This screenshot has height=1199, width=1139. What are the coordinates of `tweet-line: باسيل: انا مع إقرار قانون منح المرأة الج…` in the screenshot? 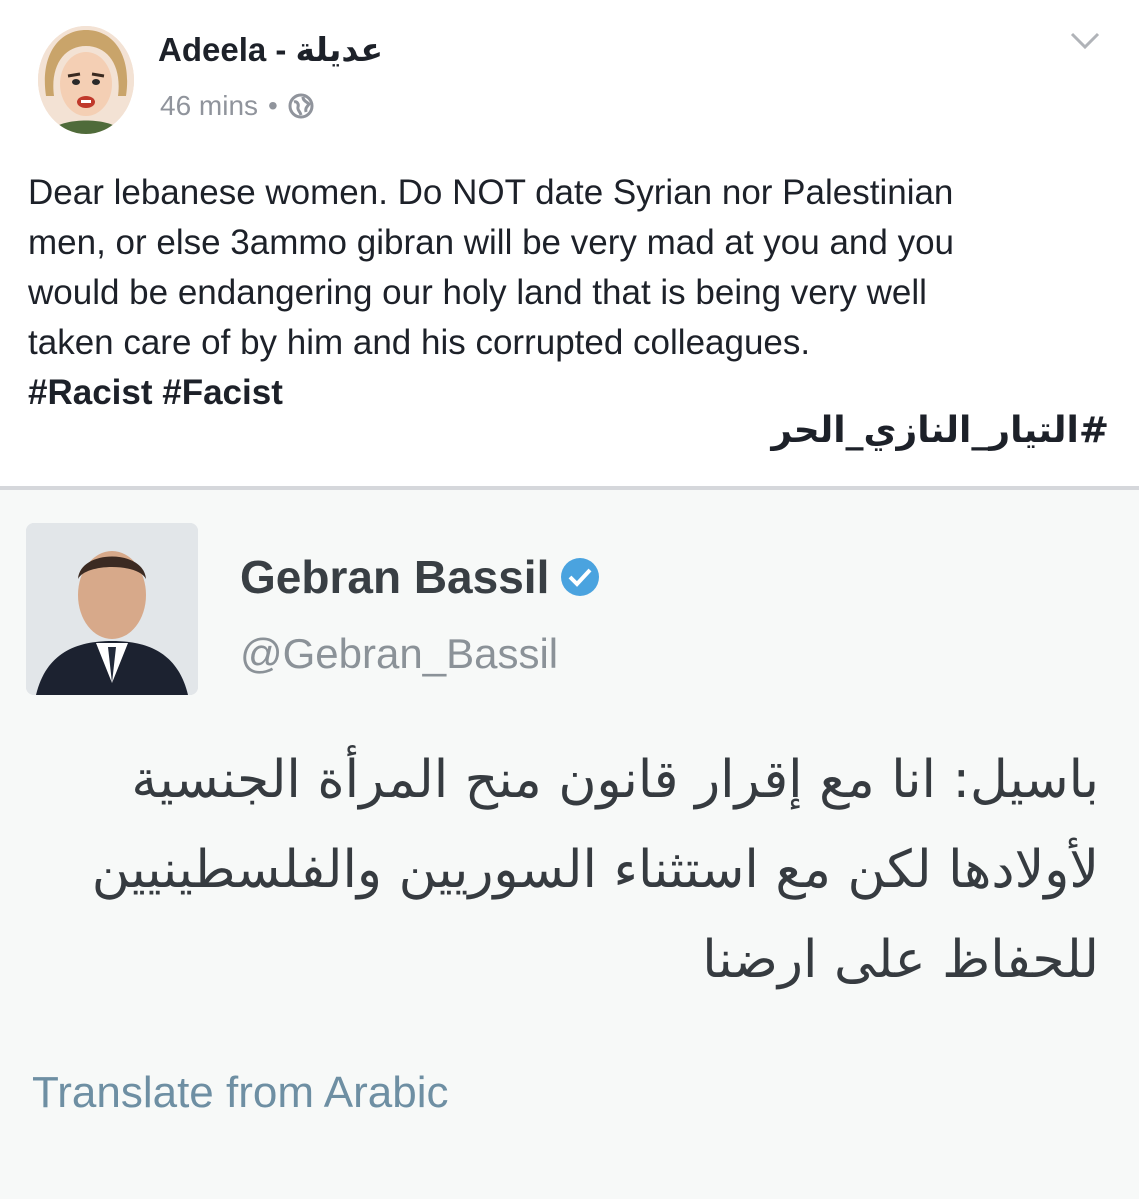 It's located at (615, 780).